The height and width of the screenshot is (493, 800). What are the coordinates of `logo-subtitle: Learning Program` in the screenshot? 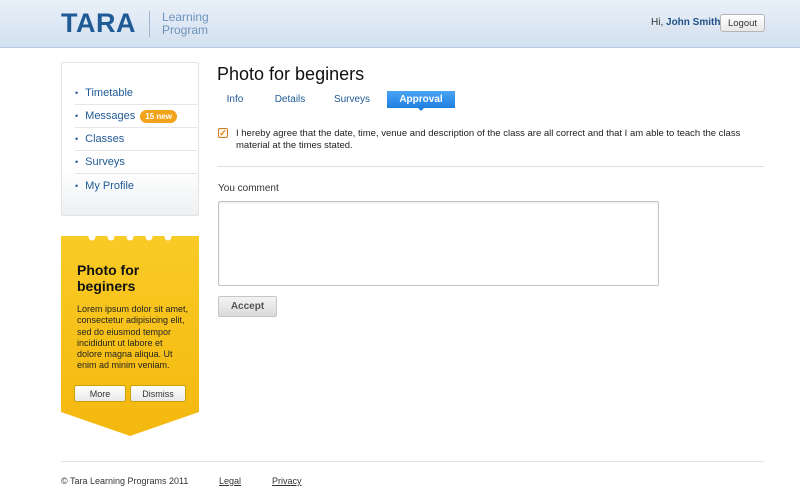 It's located at (185, 24).